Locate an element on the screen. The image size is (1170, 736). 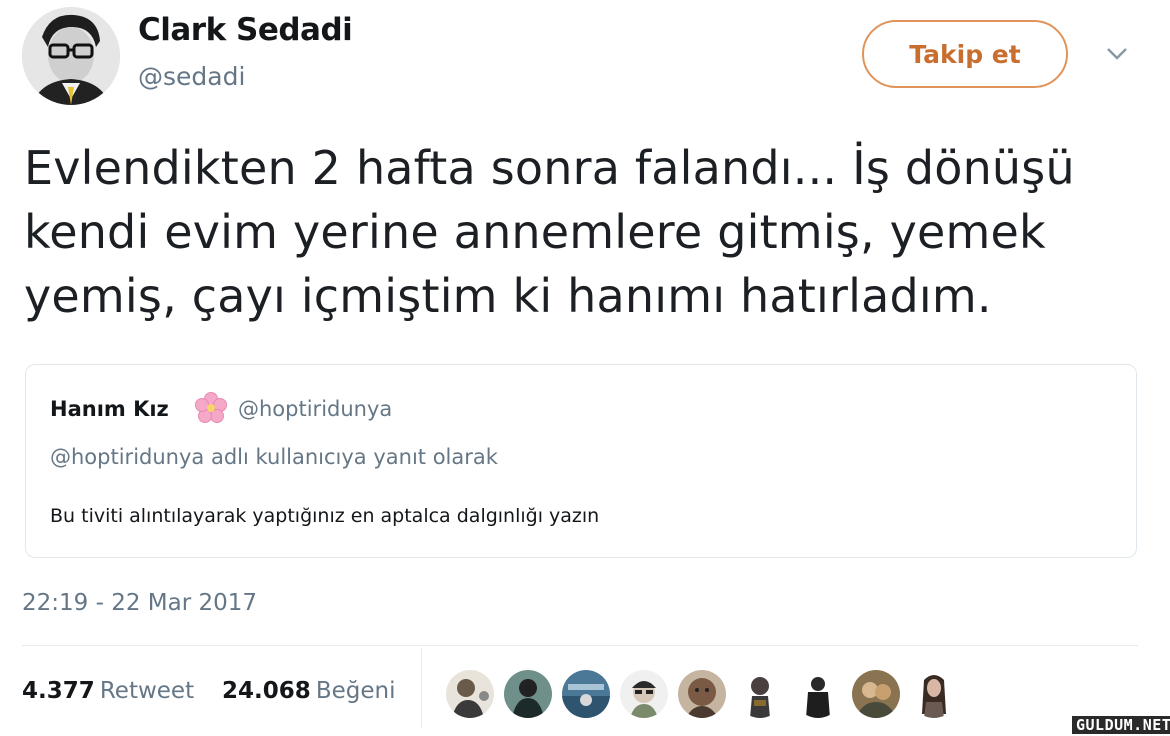
like-stat: 24.068 Beğeni is located at coordinates (309, 691).